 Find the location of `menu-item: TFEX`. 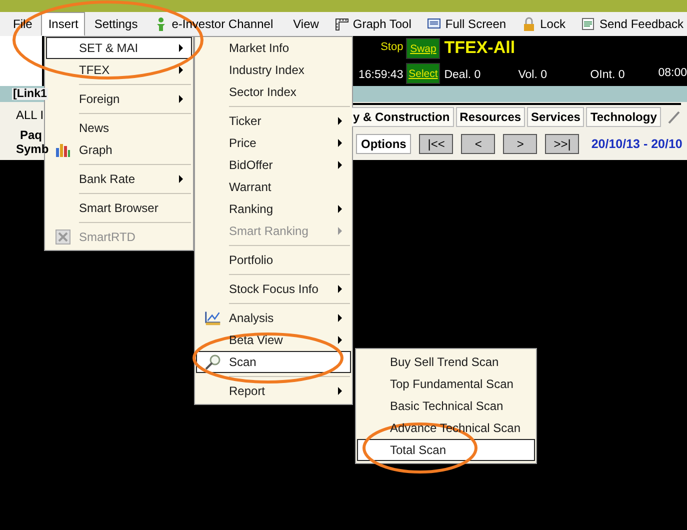

menu-item: TFEX is located at coordinates (119, 70).